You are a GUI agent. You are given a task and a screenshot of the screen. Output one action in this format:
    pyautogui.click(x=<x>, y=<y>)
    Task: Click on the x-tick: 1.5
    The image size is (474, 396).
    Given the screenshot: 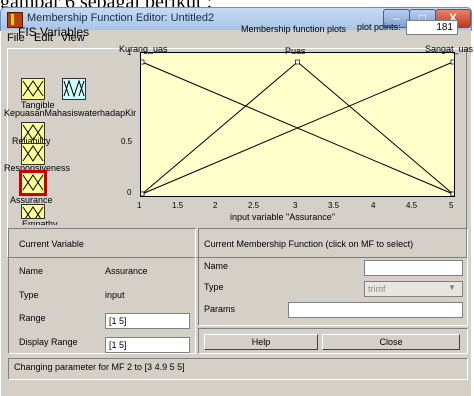 What is the action you would take?
    pyautogui.click(x=178, y=205)
    